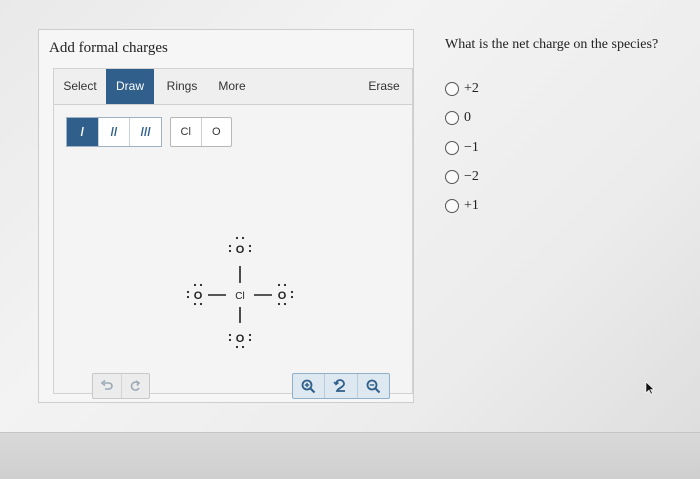 The image size is (700, 479). Describe the element at coordinates (108, 48) in the screenshot. I see `panel-title: Add formal charges` at that location.